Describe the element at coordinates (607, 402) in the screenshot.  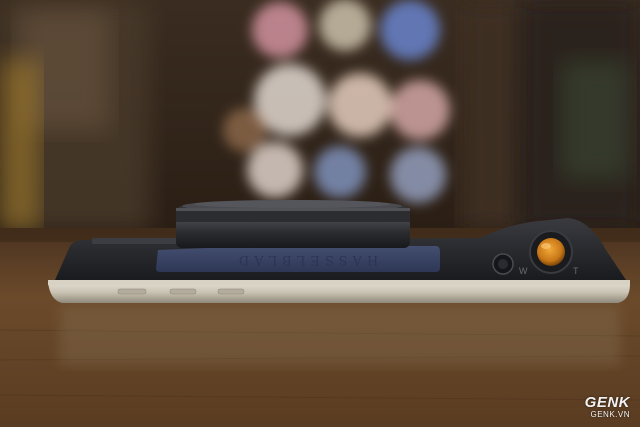
I see `genk-logo: GENK` at that location.